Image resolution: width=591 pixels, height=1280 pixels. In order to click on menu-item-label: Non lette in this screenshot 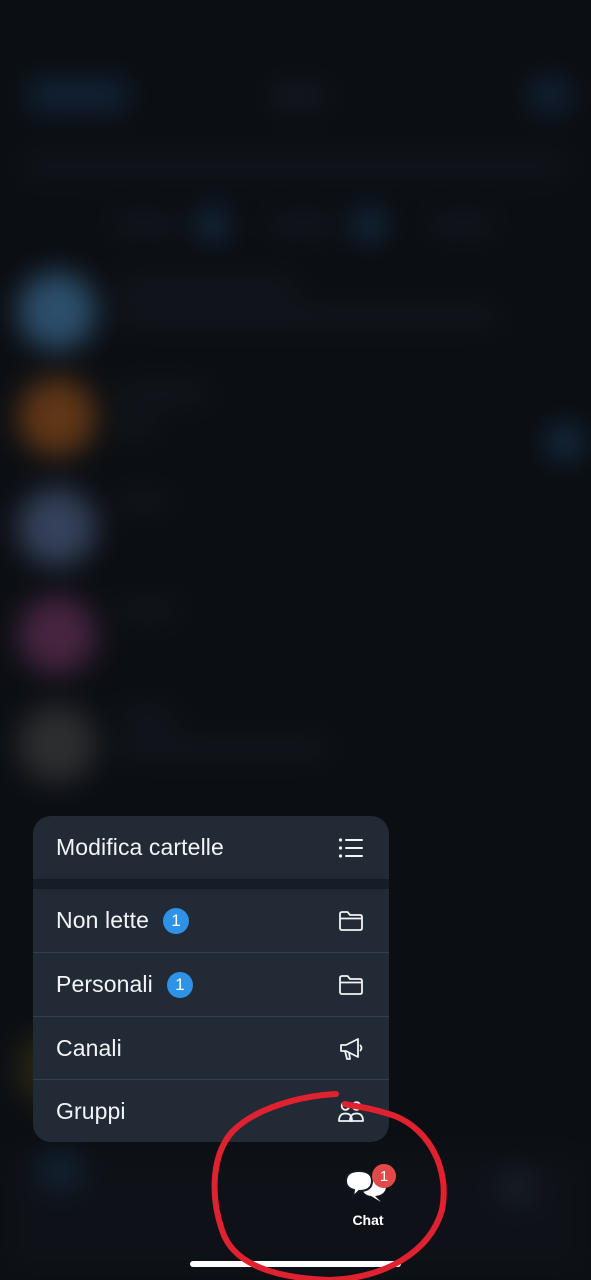, I will do `click(102, 920)`.